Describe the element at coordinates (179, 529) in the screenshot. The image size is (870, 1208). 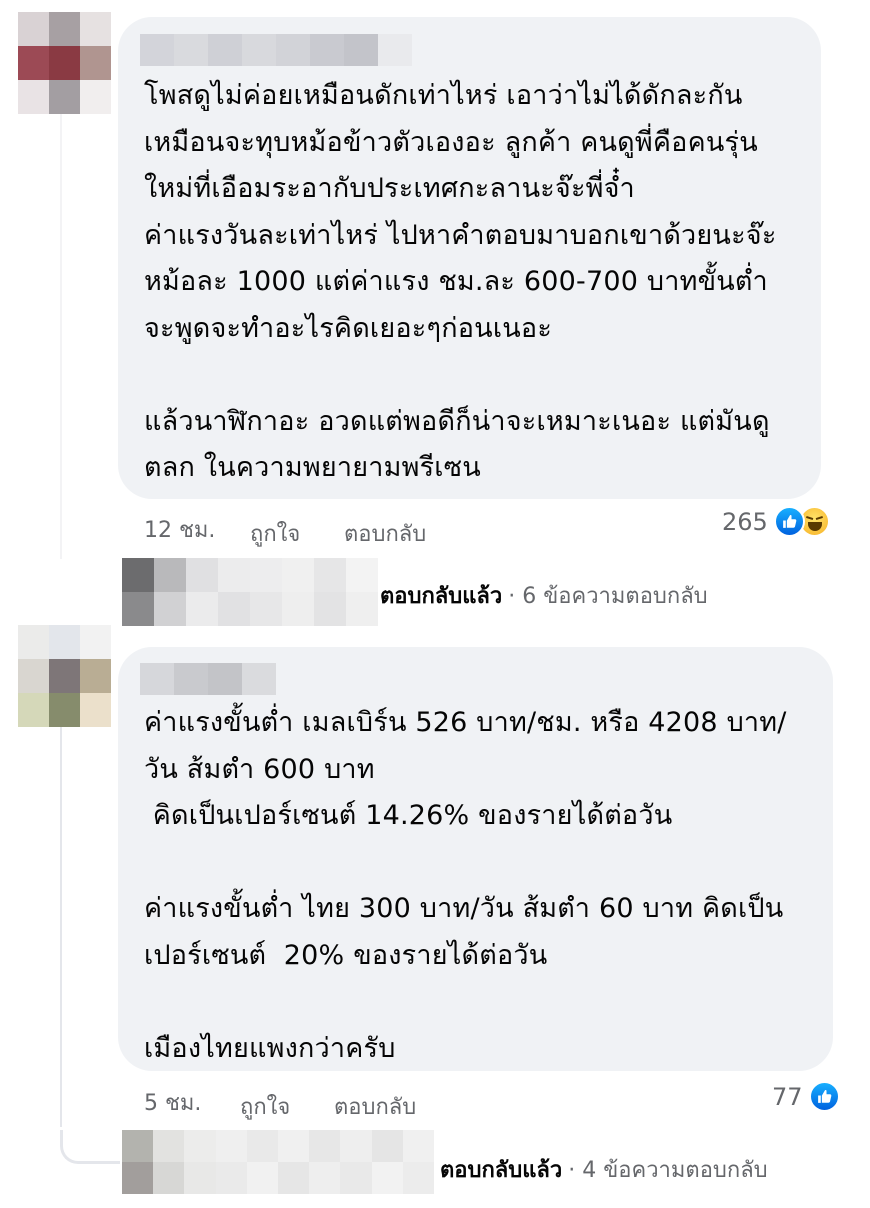
I see `comment-timestamp: 12 ชม.` at that location.